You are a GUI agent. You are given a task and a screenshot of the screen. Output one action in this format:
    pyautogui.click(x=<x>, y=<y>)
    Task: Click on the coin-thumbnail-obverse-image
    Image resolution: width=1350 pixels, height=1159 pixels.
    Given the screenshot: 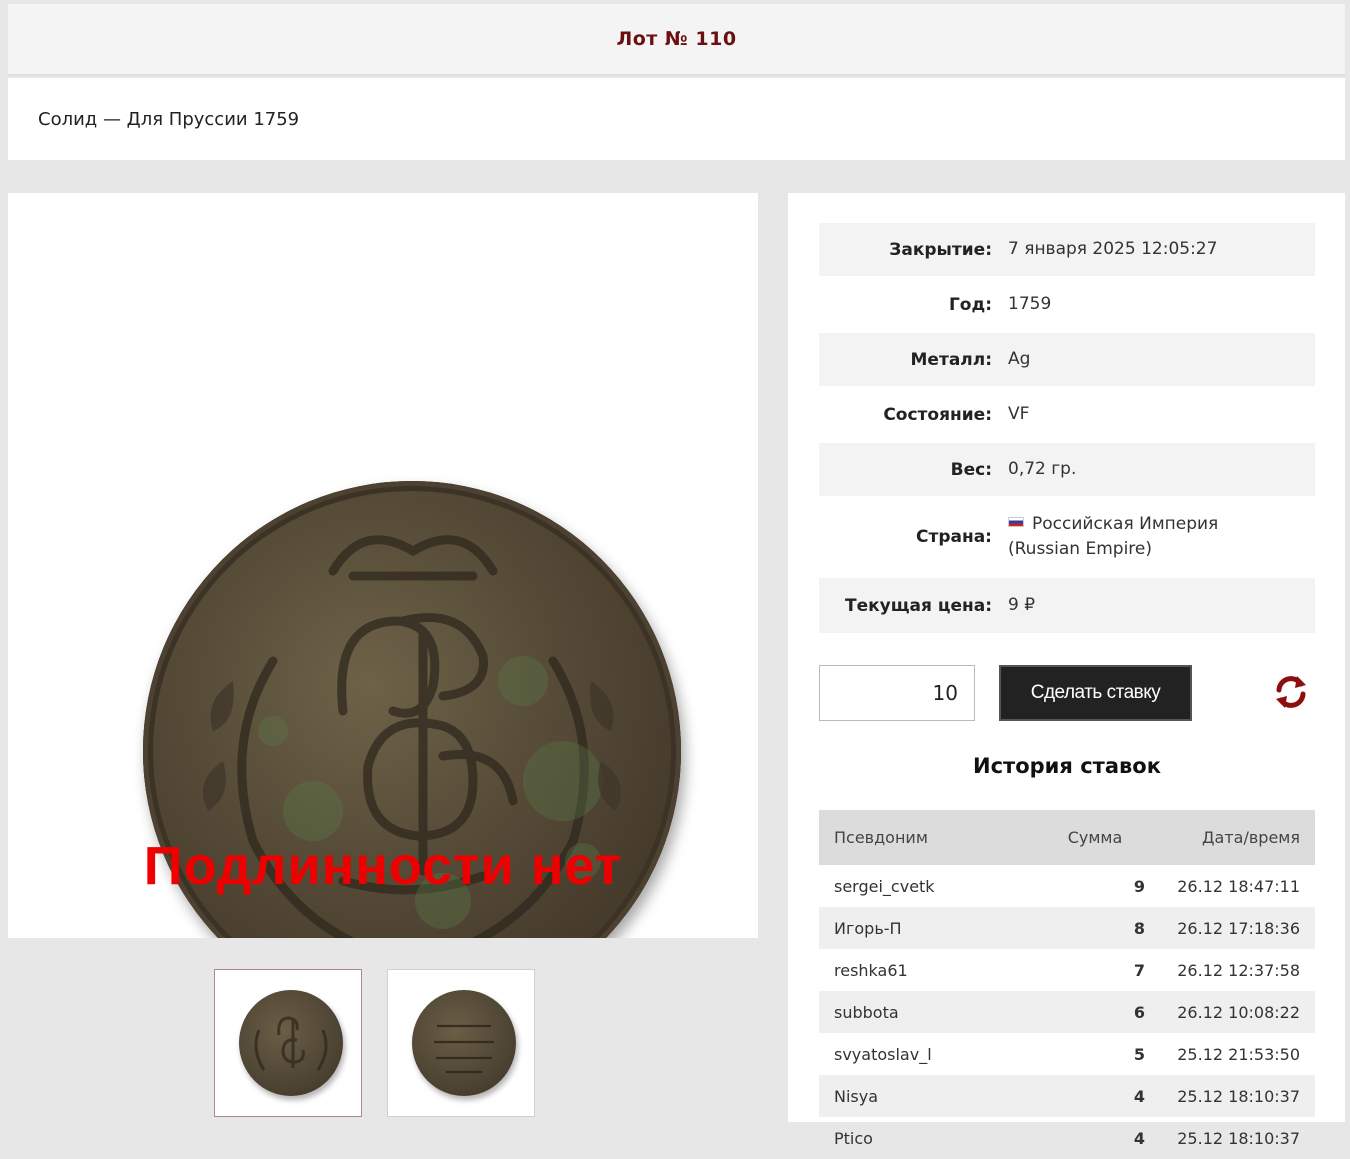 What is the action you would take?
    pyautogui.click(x=291, y=1043)
    